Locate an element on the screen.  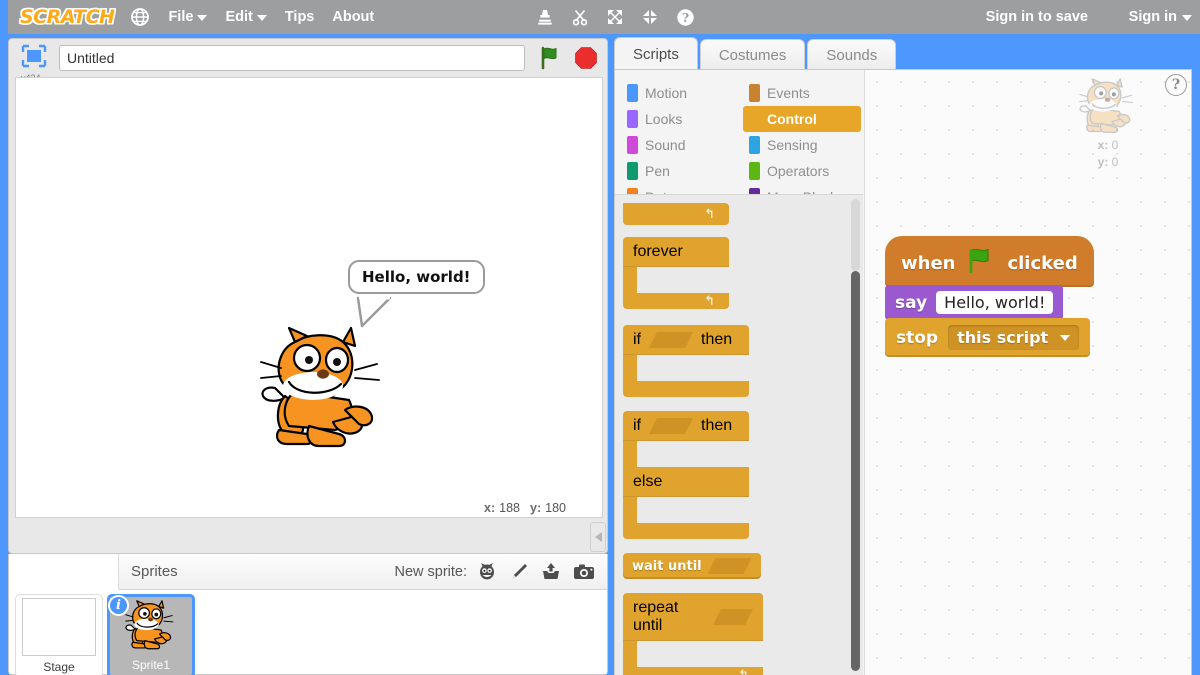
category-looks: Looks is located at coordinates (680, 119).